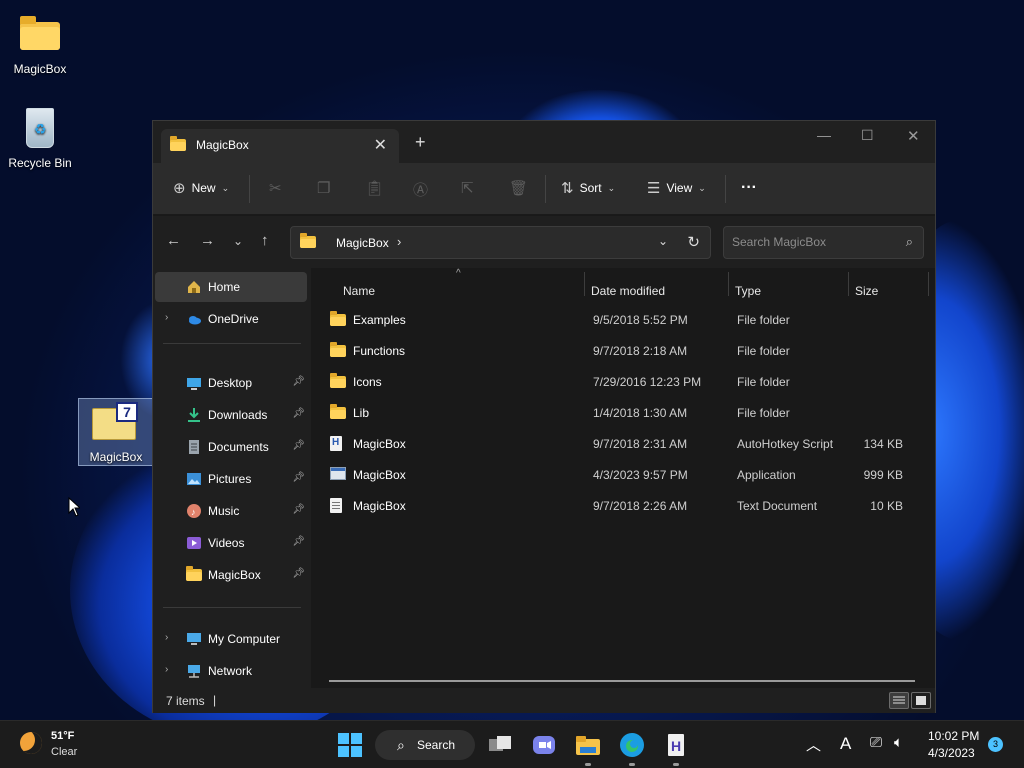  Describe the element at coordinates (866, 289) in the screenshot. I see `column-header-size: Size` at that location.